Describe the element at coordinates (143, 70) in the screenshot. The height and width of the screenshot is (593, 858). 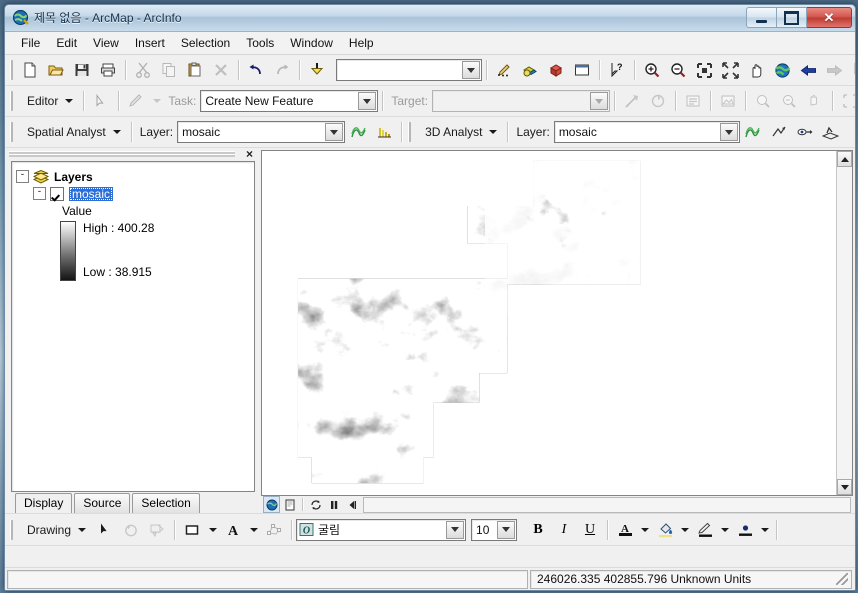
I see `cut-icon` at that location.